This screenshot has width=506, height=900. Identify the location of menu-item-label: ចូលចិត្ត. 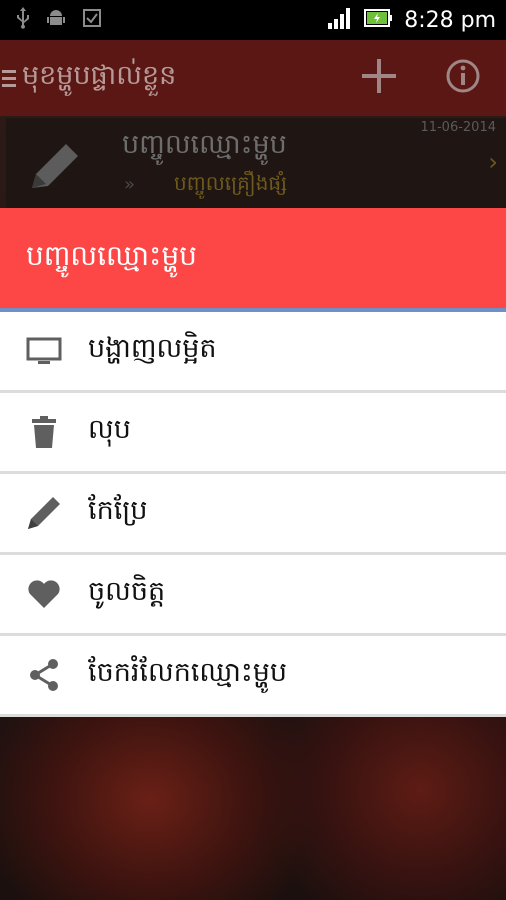
(127, 591).